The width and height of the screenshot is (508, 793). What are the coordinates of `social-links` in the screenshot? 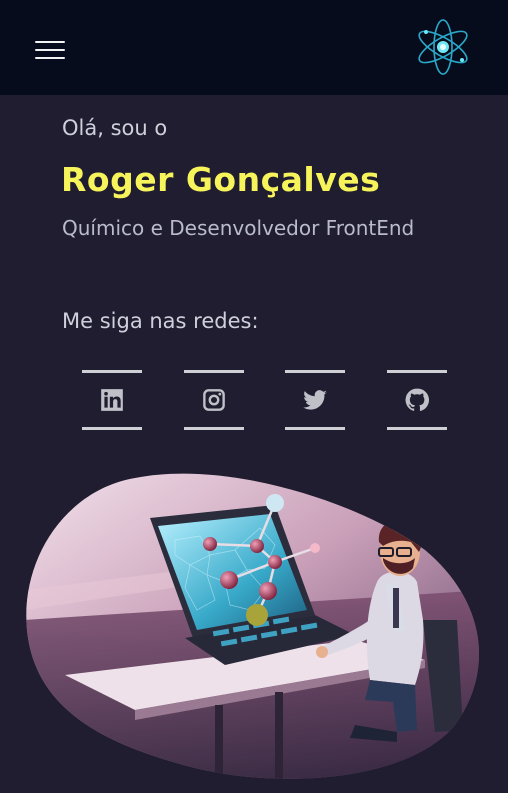 It's located at (265, 400).